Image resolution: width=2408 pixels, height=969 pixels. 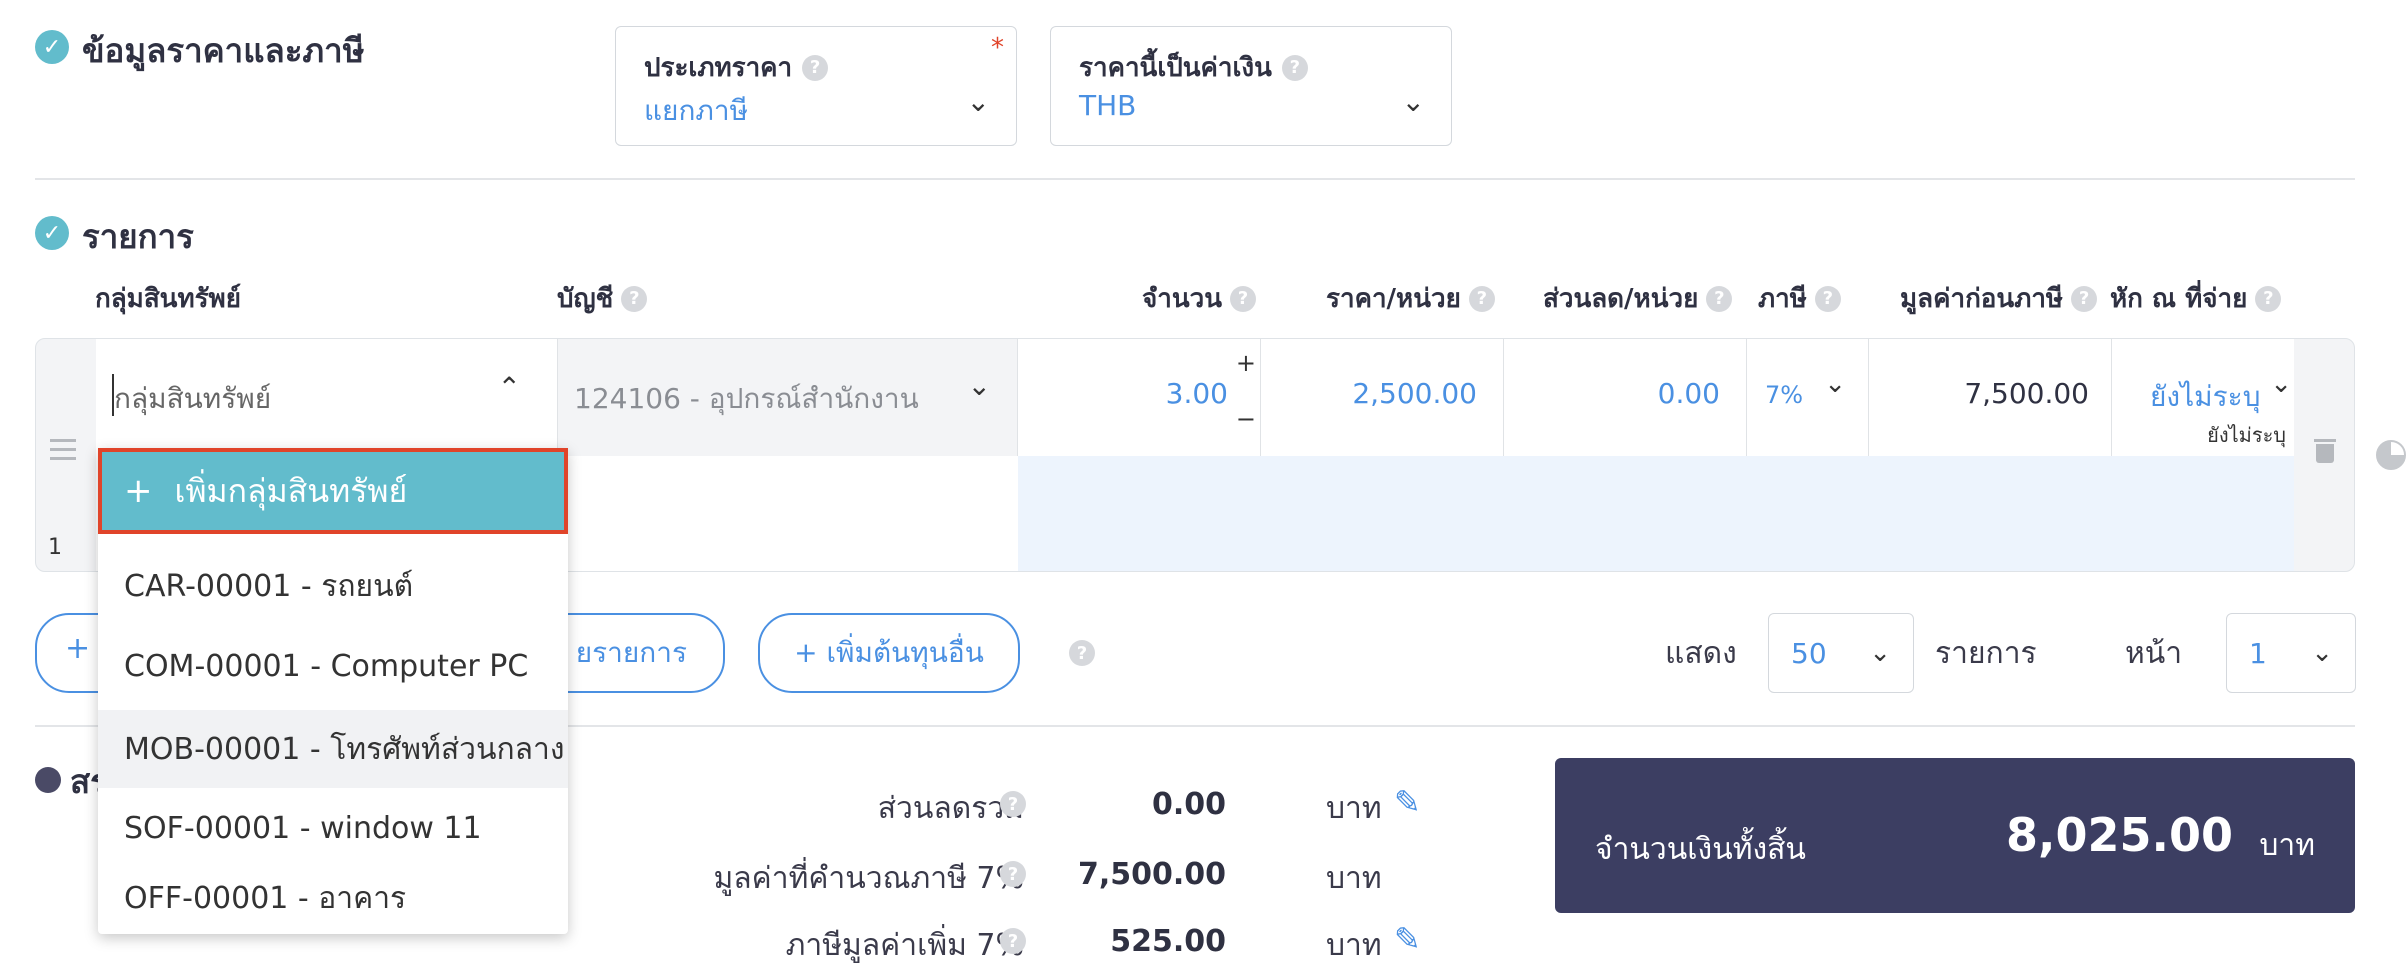 What do you see at coordinates (736, 67) in the screenshot?
I see `price-type-label-wrap: ประเภทราคา ?` at bounding box center [736, 67].